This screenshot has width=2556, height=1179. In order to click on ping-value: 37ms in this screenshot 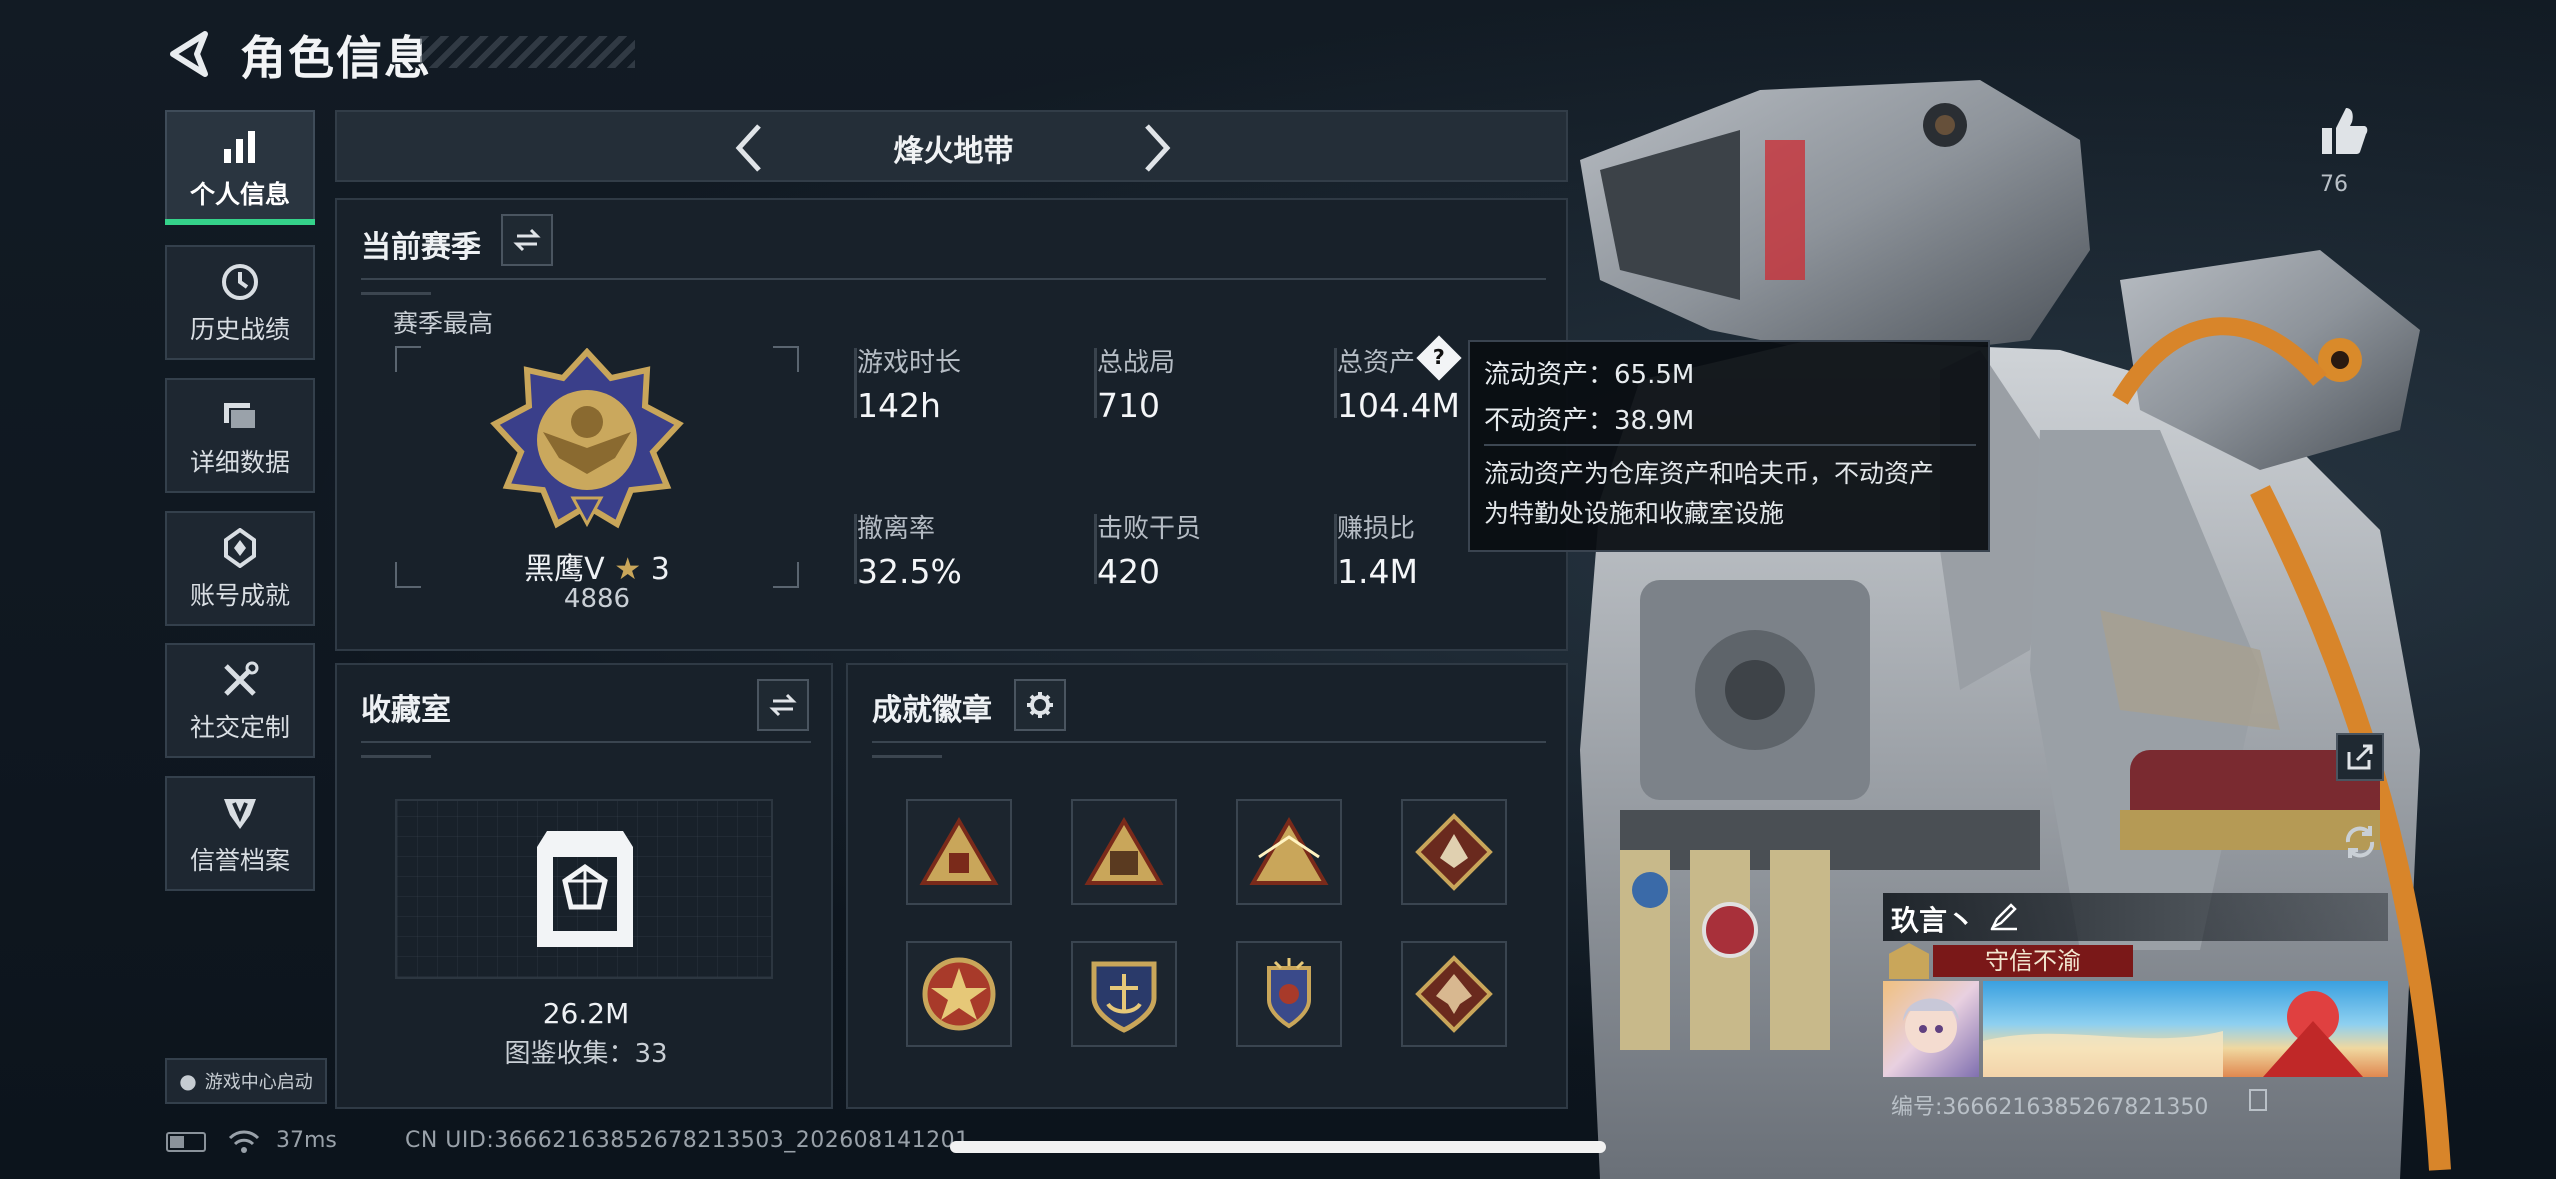, I will do `click(306, 1140)`.